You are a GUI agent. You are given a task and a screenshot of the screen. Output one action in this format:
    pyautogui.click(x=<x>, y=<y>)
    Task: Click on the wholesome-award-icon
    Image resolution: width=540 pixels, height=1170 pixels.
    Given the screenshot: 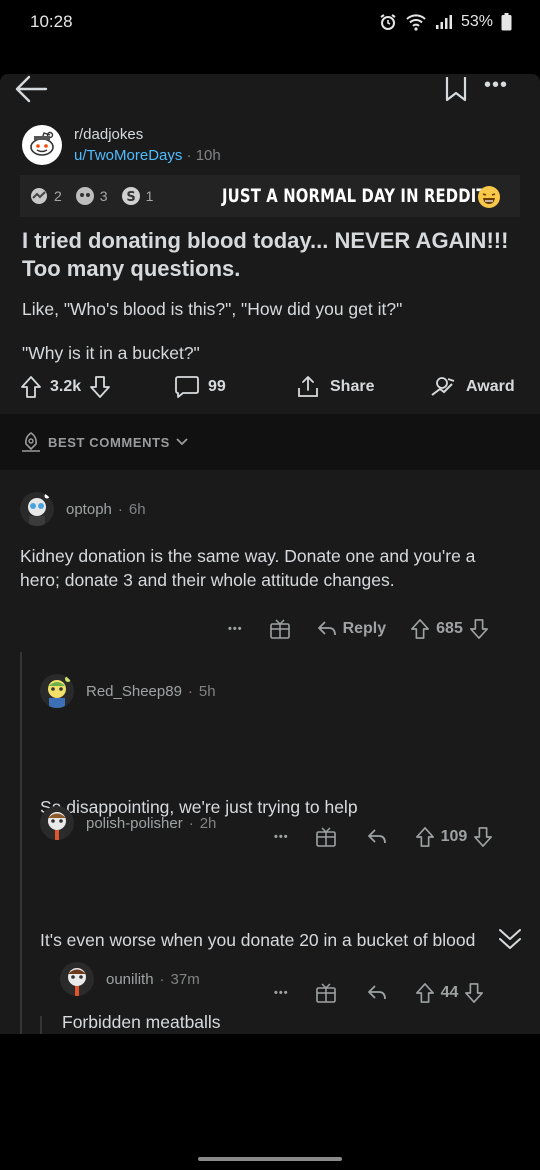 What is the action you would take?
    pyautogui.click(x=39, y=196)
    